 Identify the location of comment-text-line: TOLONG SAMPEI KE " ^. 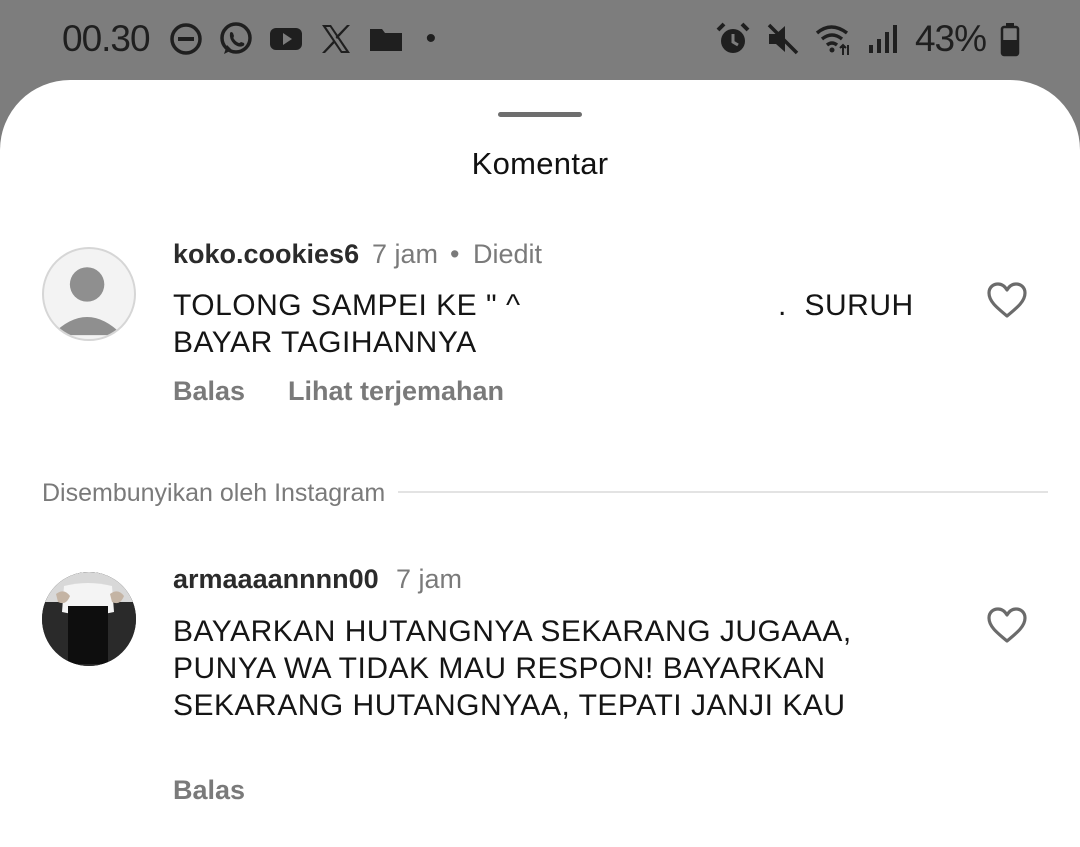
(347, 305).